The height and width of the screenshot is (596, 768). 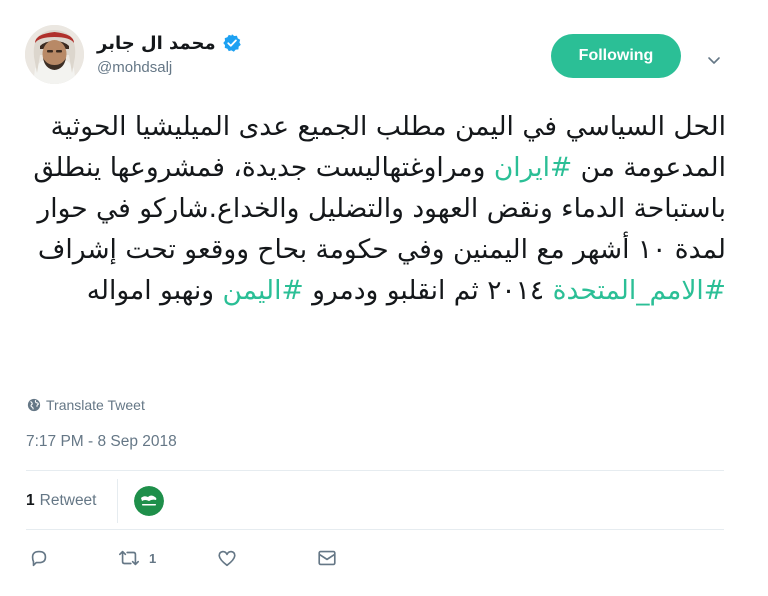 I want to click on avatar-image, so click(x=54, y=54).